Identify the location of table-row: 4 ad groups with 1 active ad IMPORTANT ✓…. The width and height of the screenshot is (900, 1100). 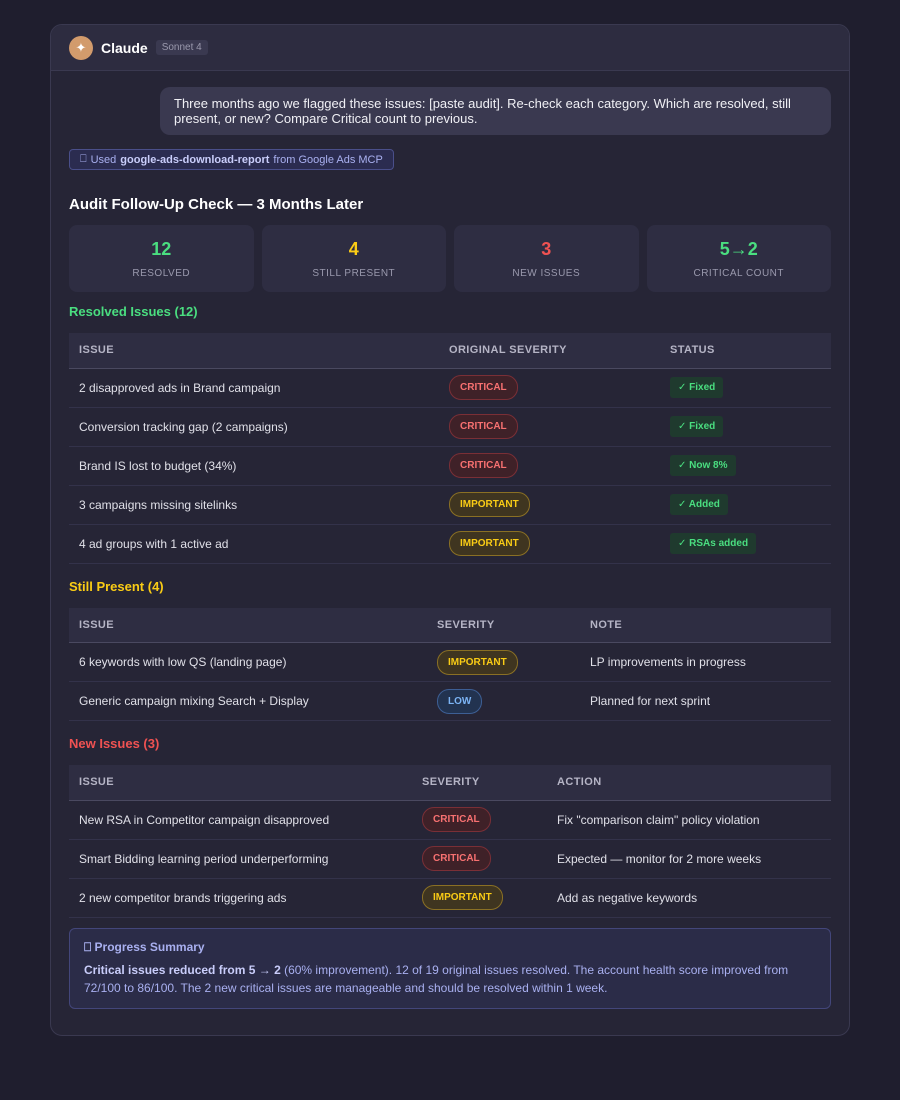
(450, 543).